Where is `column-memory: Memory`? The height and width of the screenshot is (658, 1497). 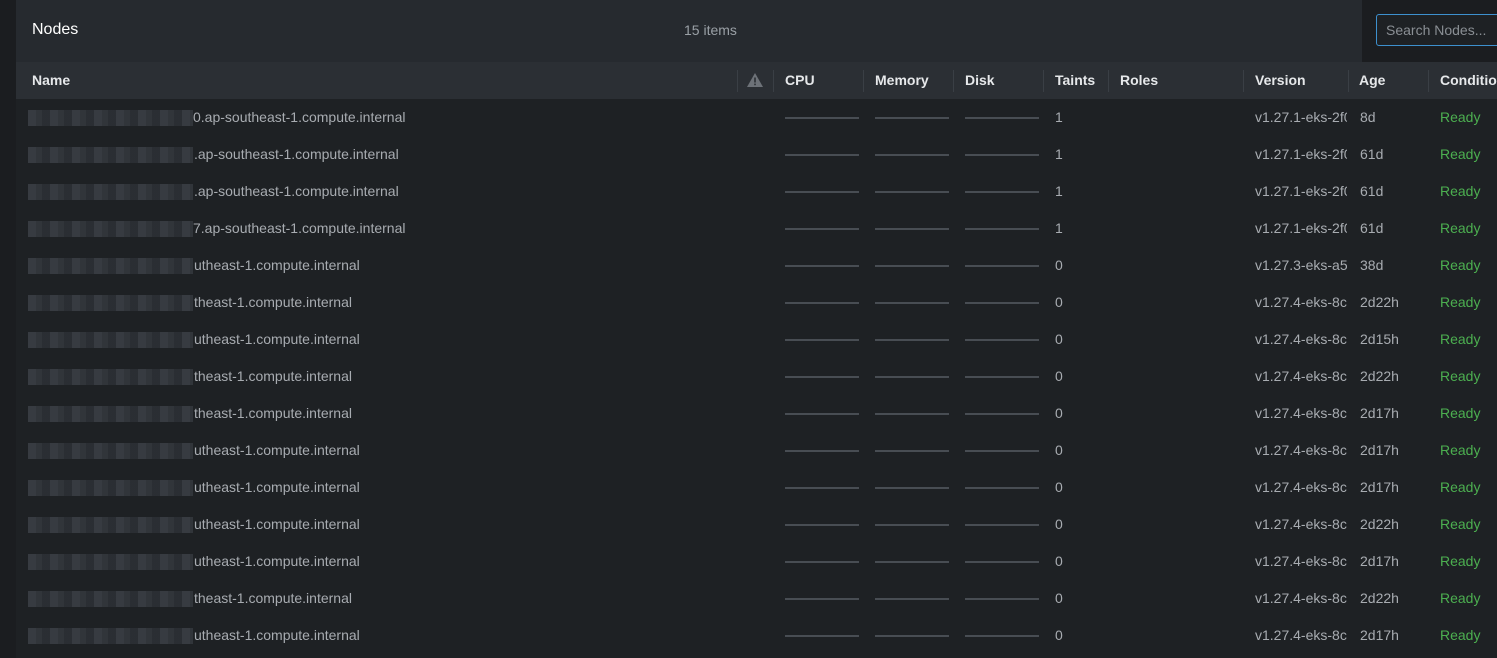 column-memory: Memory is located at coordinates (902, 80).